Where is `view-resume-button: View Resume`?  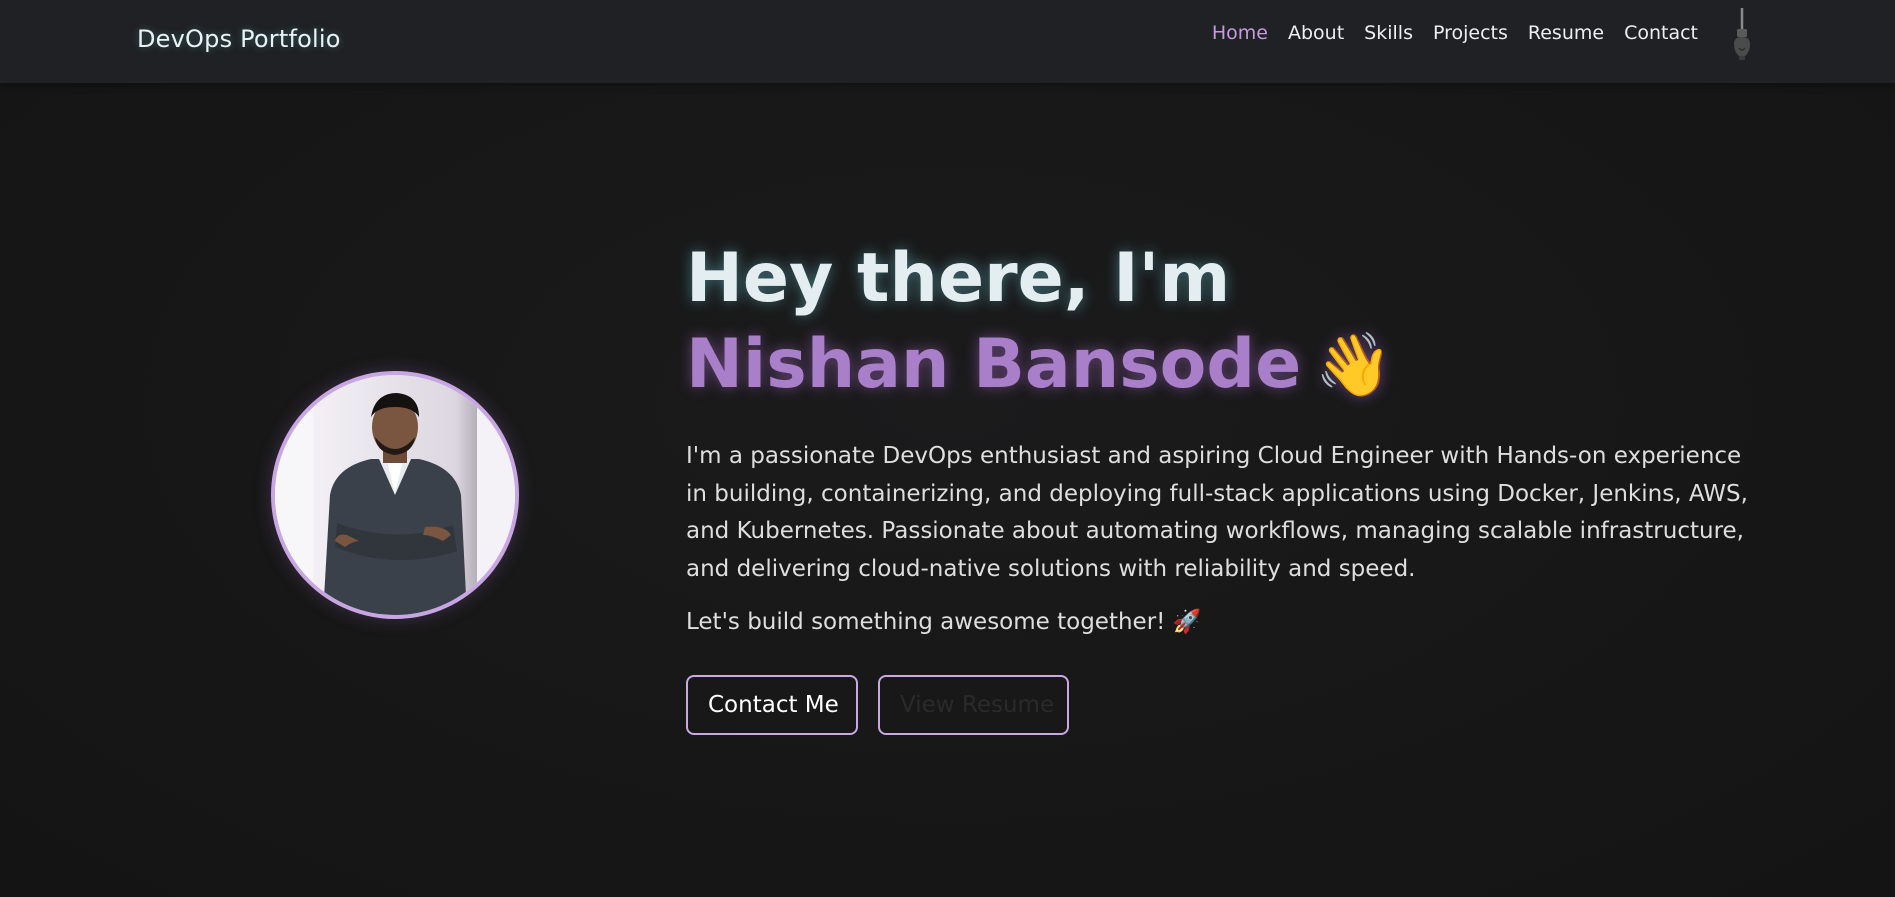 view-resume-button: View Resume is located at coordinates (973, 705).